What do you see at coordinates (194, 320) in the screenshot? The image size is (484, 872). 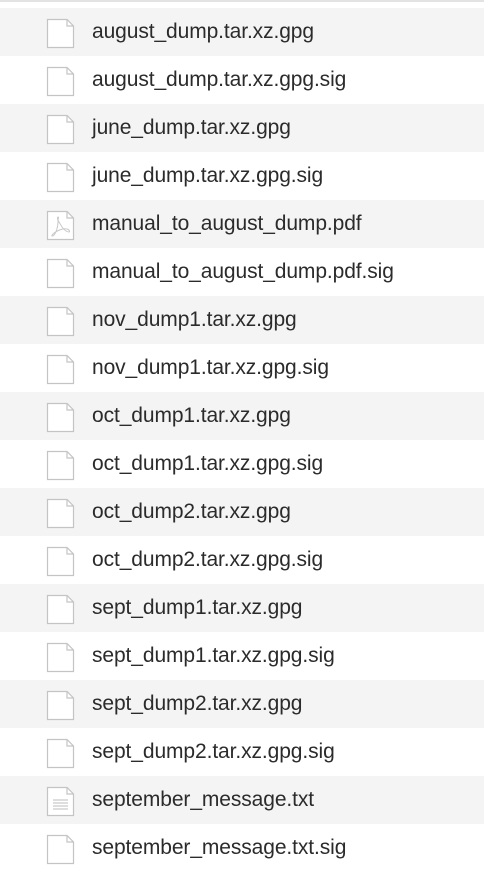 I see `file-name: nov_dump1.tar.xz.gpg` at bounding box center [194, 320].